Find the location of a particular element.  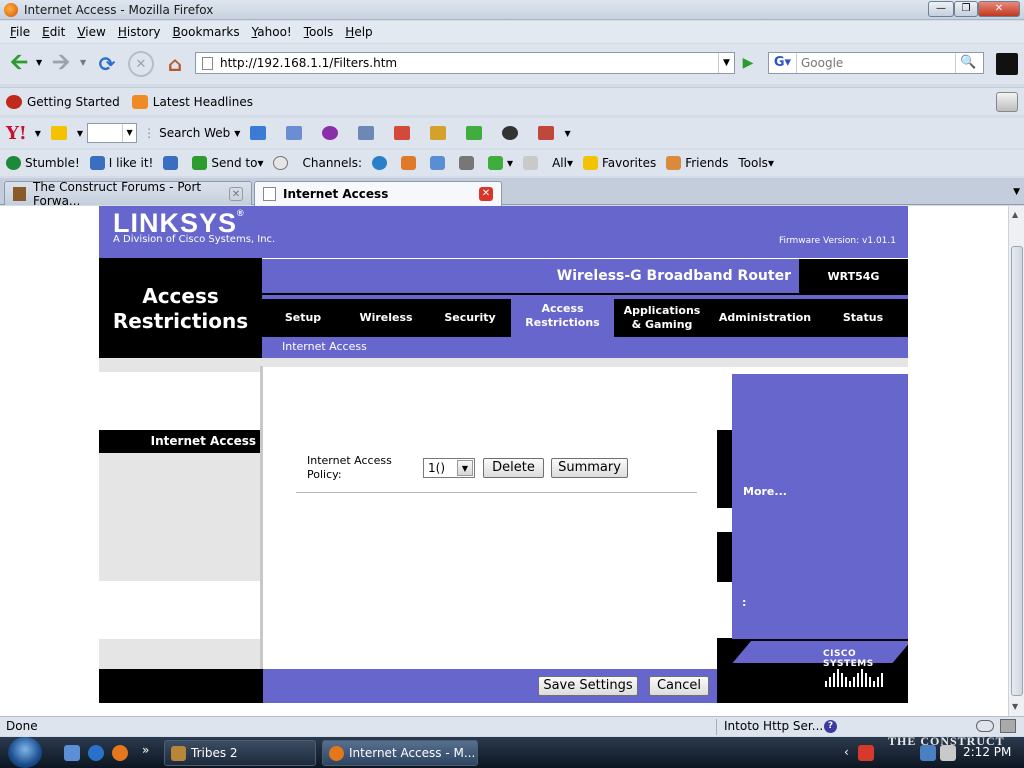

shield-icon is located at coordinates (258, 133).